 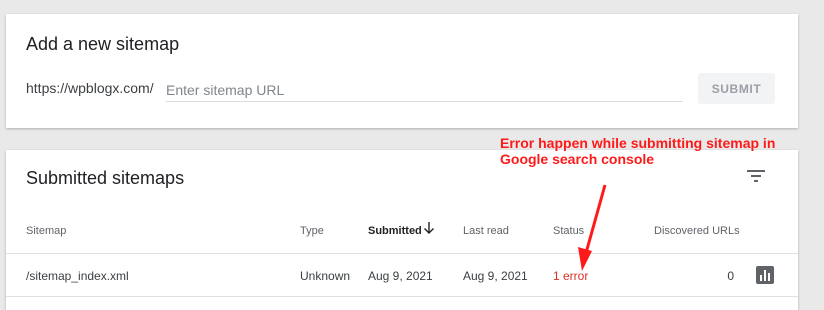 I want to click on bar-chart-icon, so click(x=765, y=275).